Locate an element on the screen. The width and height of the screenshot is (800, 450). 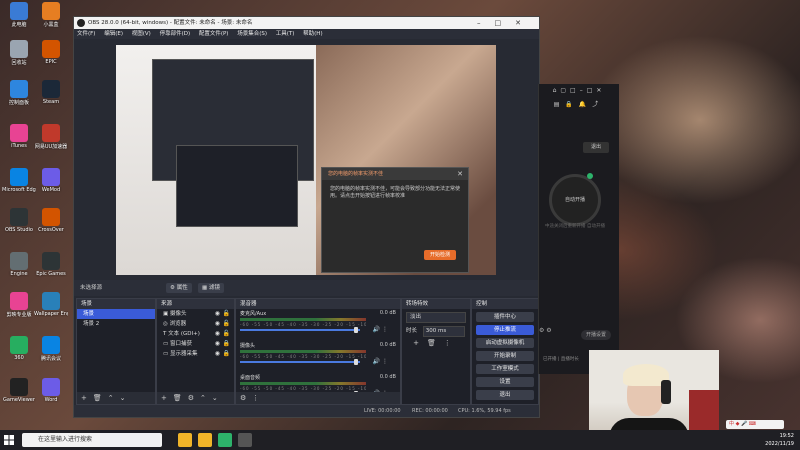
duration-input: 300 ms is located at coordinates (443, 331).